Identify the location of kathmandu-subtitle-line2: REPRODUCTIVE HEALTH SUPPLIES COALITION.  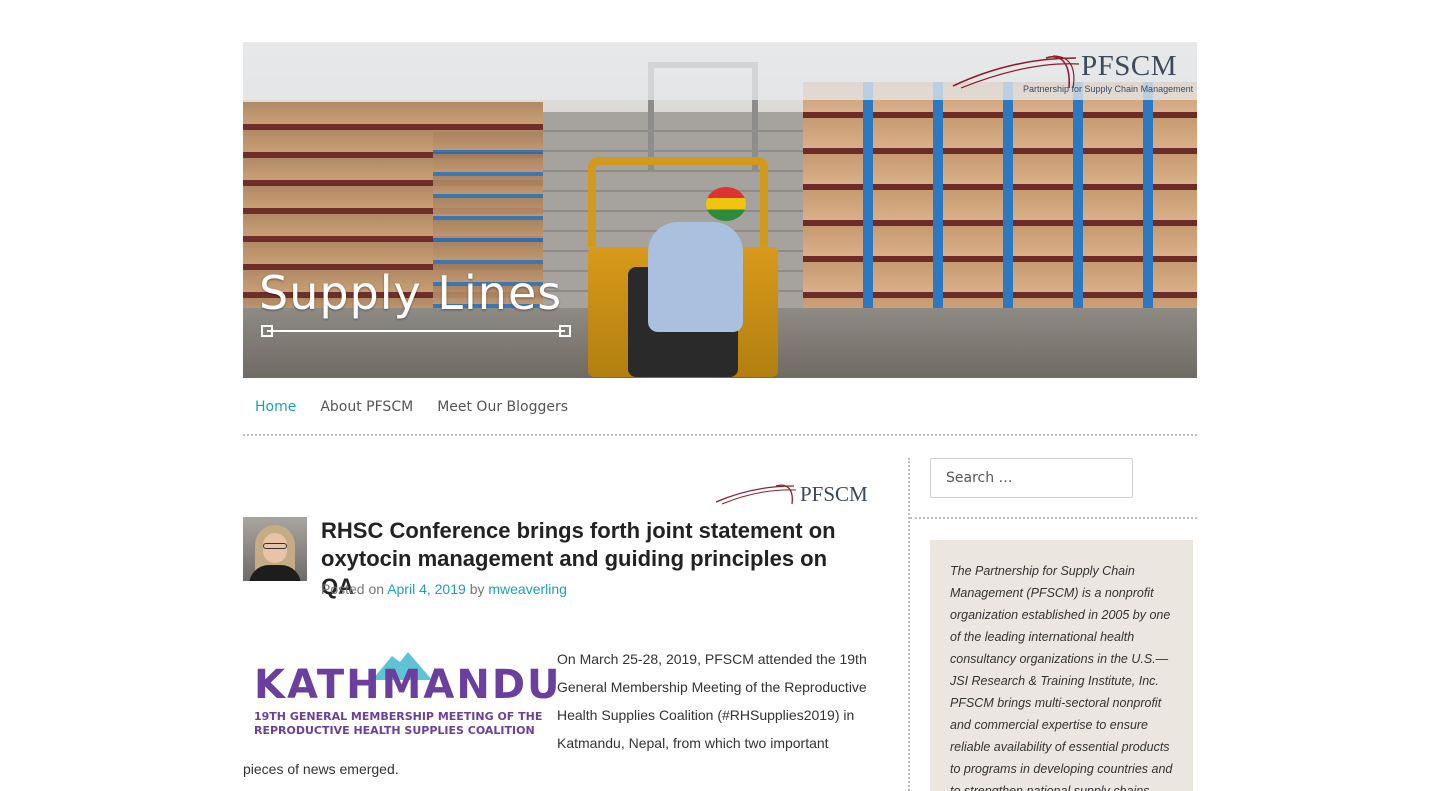
(394, 730).